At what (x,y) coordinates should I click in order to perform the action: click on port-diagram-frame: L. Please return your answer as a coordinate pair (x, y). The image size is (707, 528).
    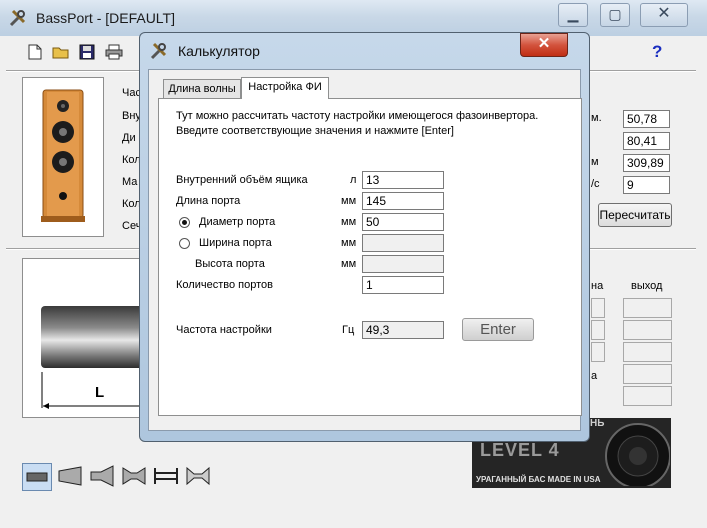
    Looking at the image, I should click on (86, 338).